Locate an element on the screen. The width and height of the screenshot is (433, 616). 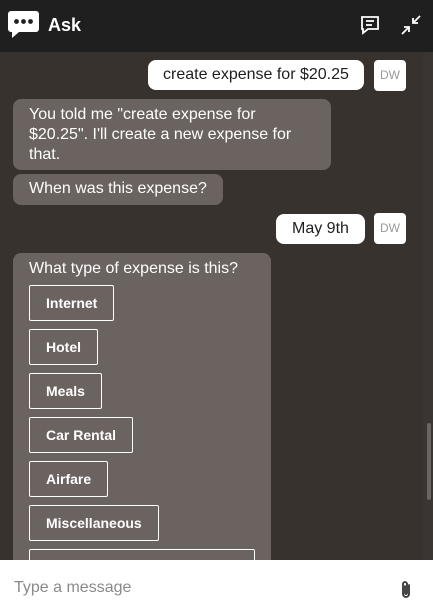
user-message: create expense for $20.25 is located at coordinates (256, 75).